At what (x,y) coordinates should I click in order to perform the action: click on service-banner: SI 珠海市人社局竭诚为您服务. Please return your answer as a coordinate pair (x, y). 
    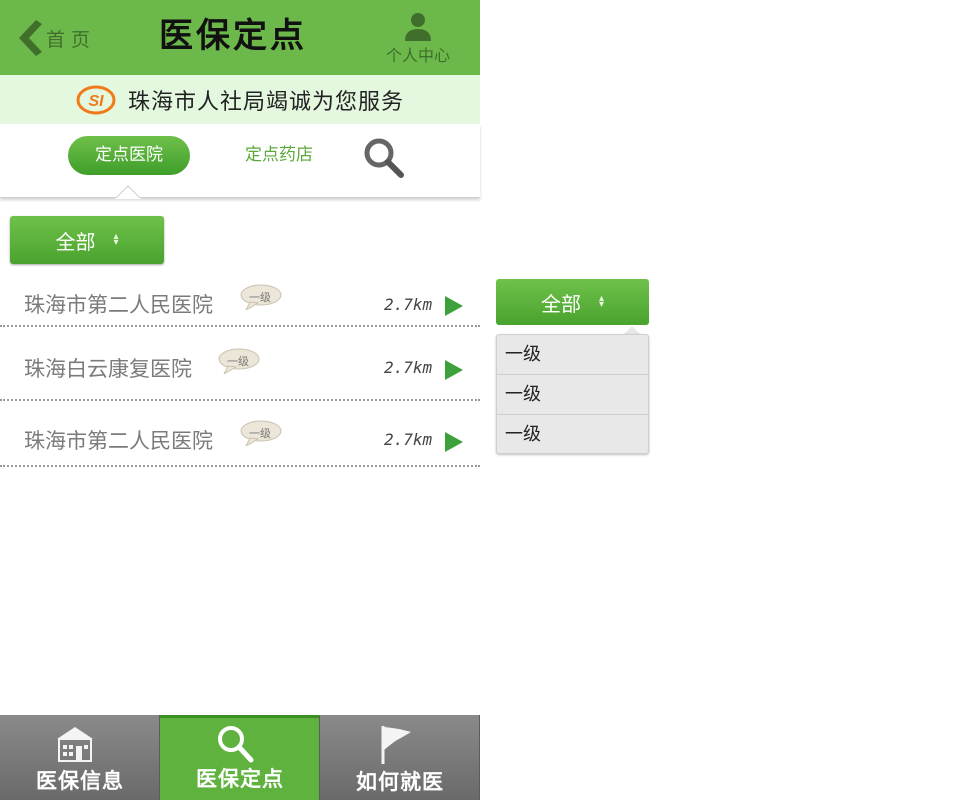
    Looking at the image, I should click on (240, 99).